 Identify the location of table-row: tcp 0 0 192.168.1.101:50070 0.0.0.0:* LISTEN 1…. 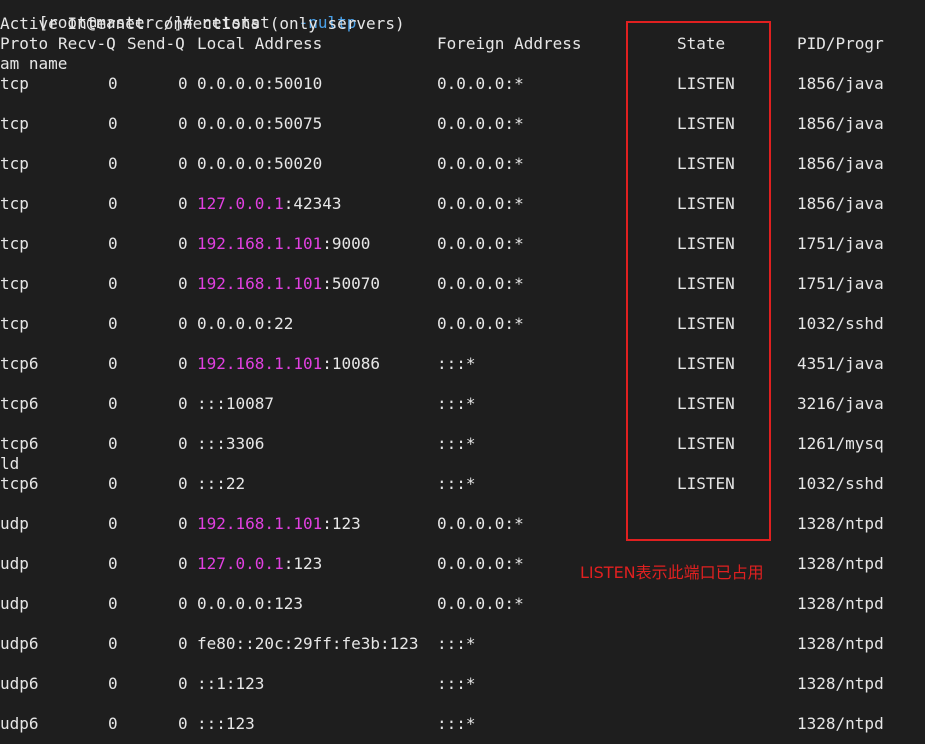
(462, 284).